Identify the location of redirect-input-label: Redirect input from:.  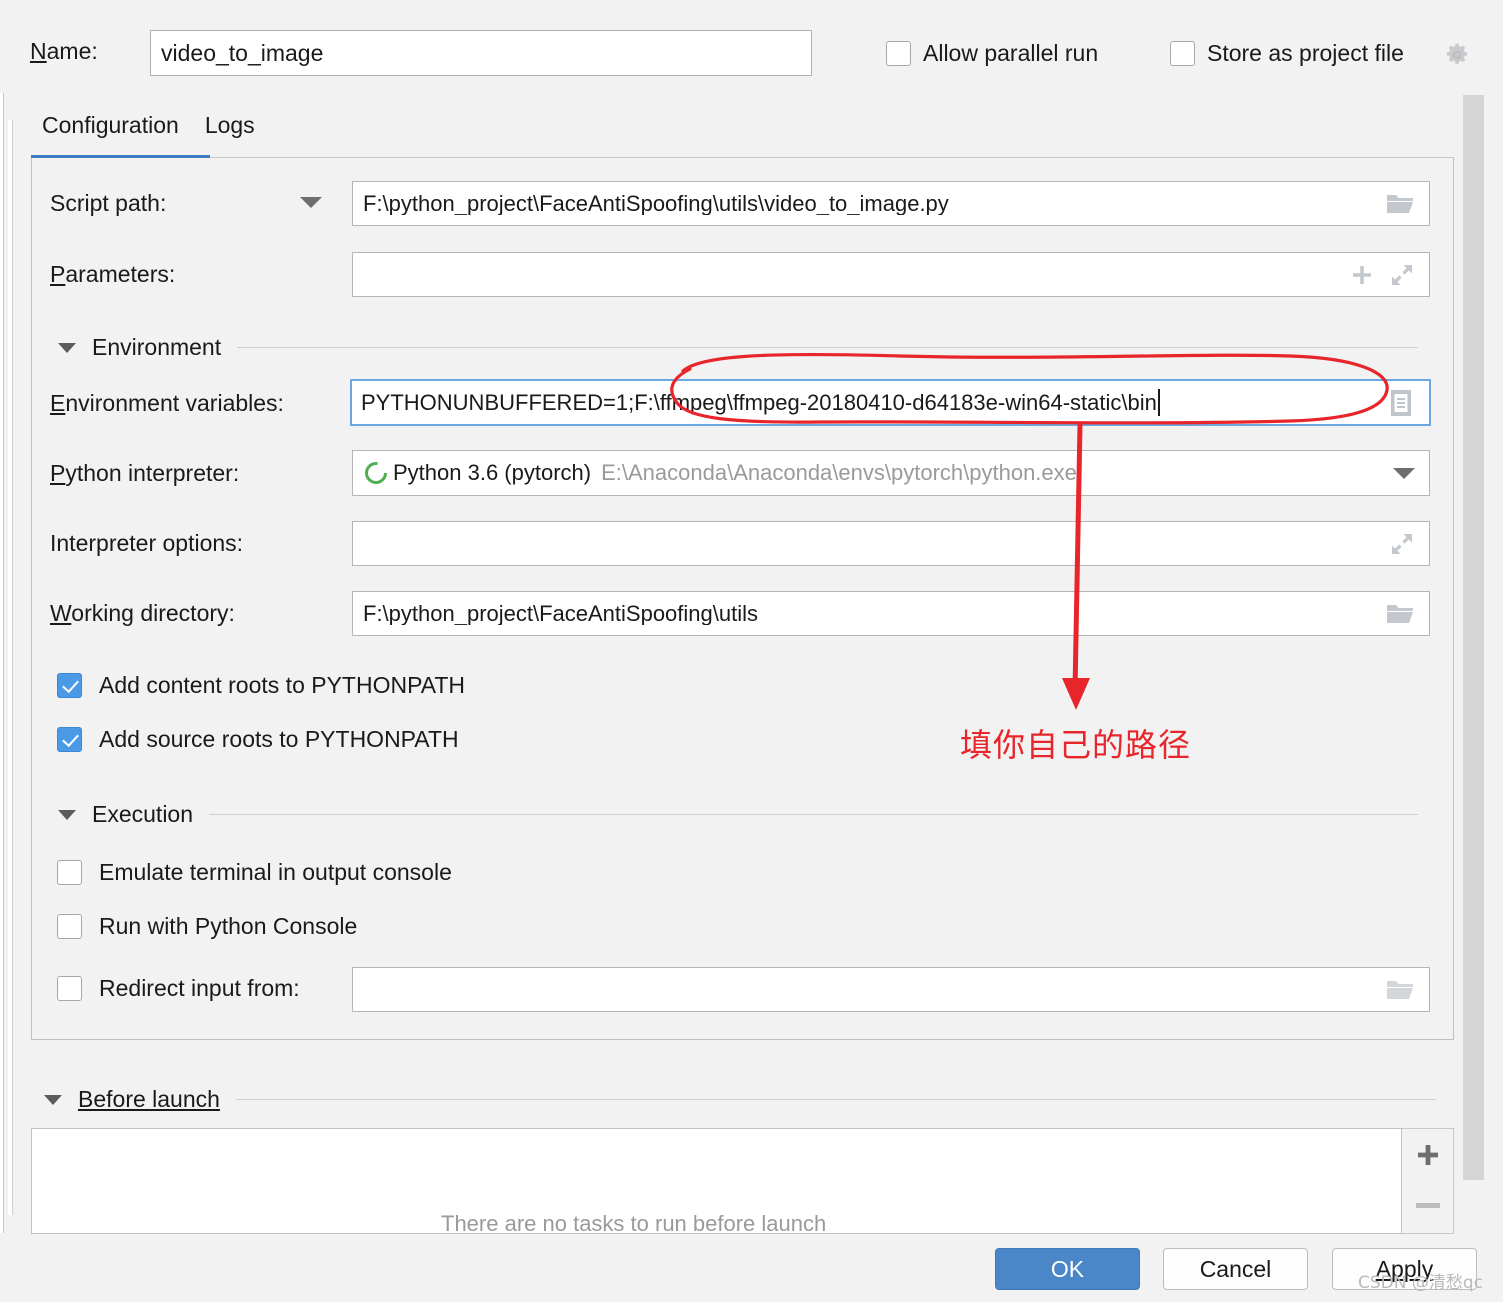
(199, 988).